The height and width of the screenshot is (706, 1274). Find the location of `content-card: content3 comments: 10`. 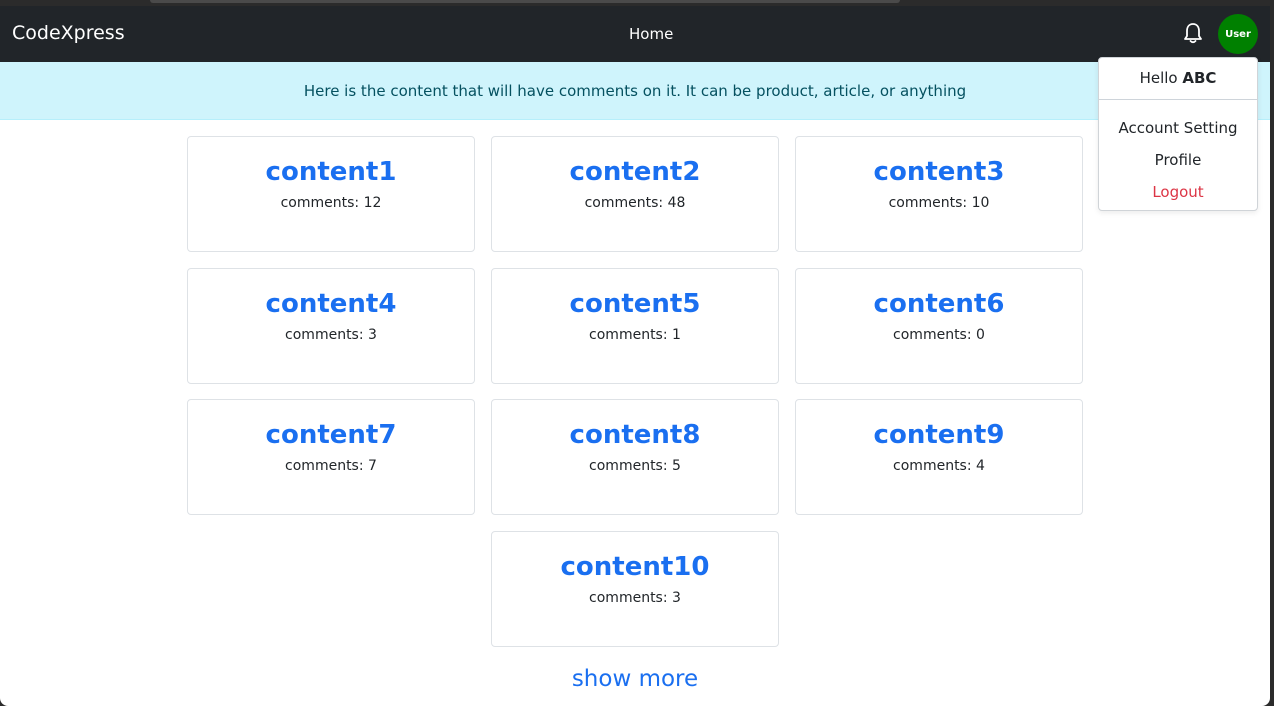

content-card: content3 comments: 10 is located at coordinates (939, 194).